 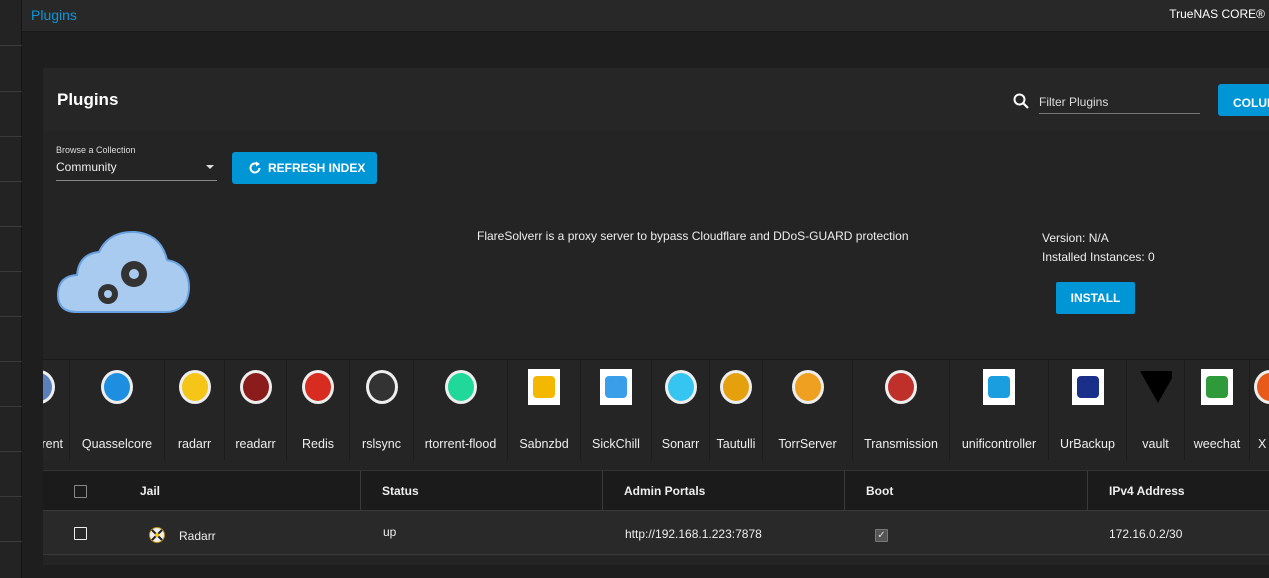 I want to click on transmission-icon, so click(x=901, y=387).